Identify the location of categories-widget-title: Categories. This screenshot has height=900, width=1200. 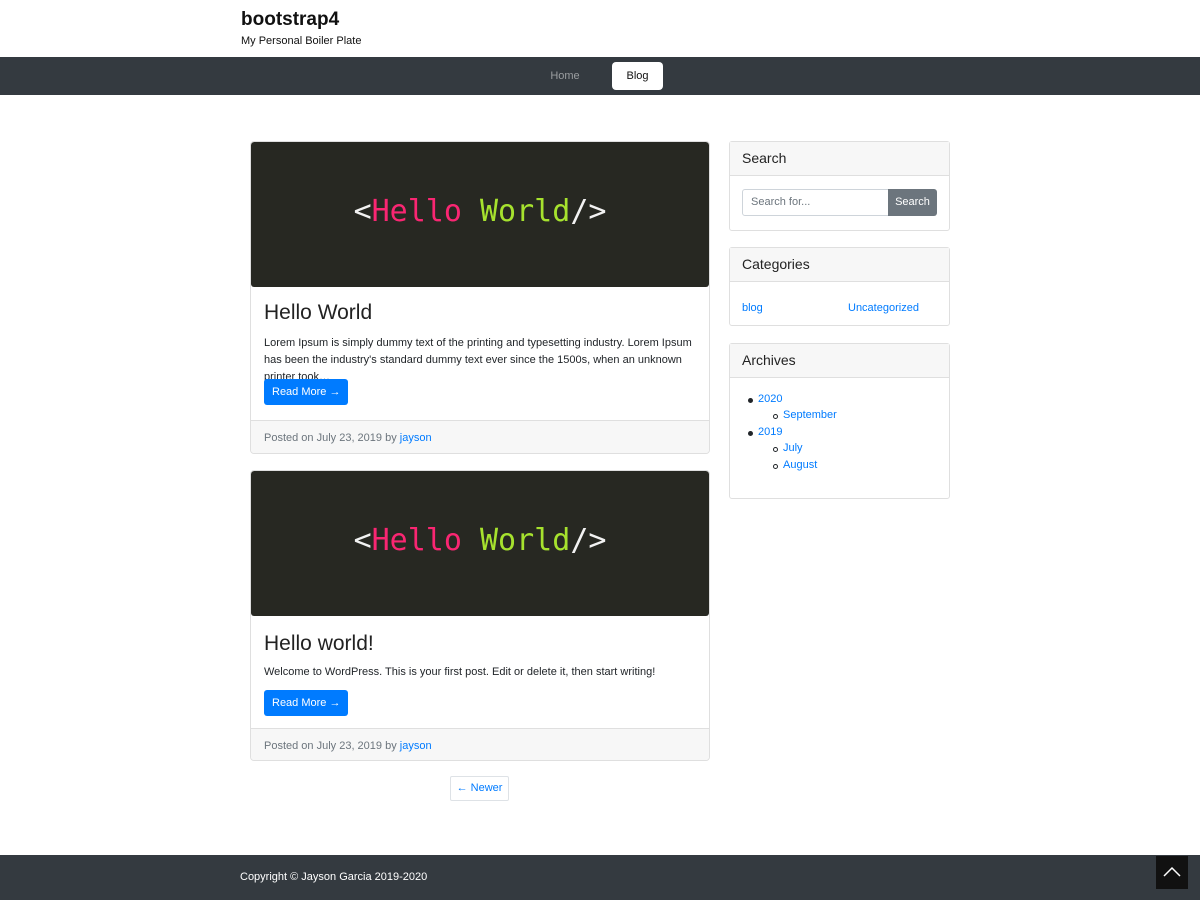
(839, 265).